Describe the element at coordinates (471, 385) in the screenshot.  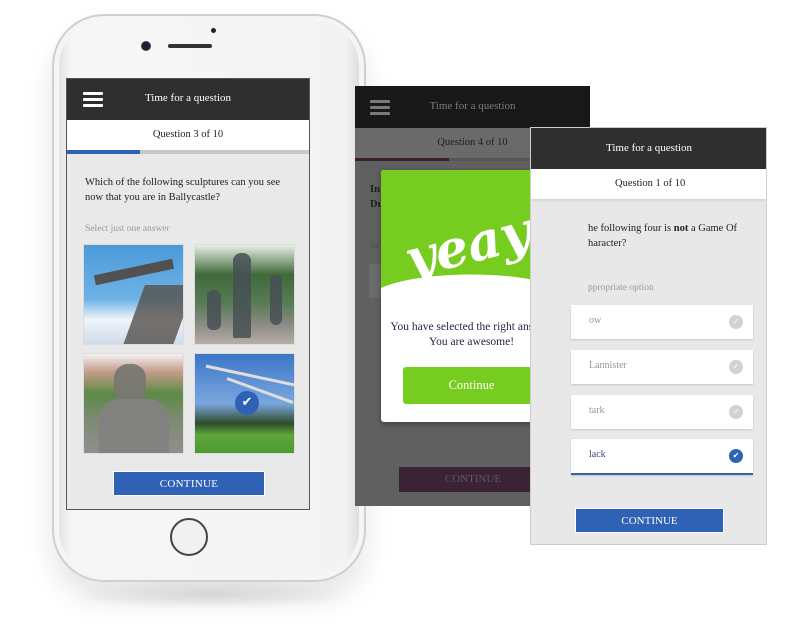
I see `modal-continue-button: Continue` at that location.